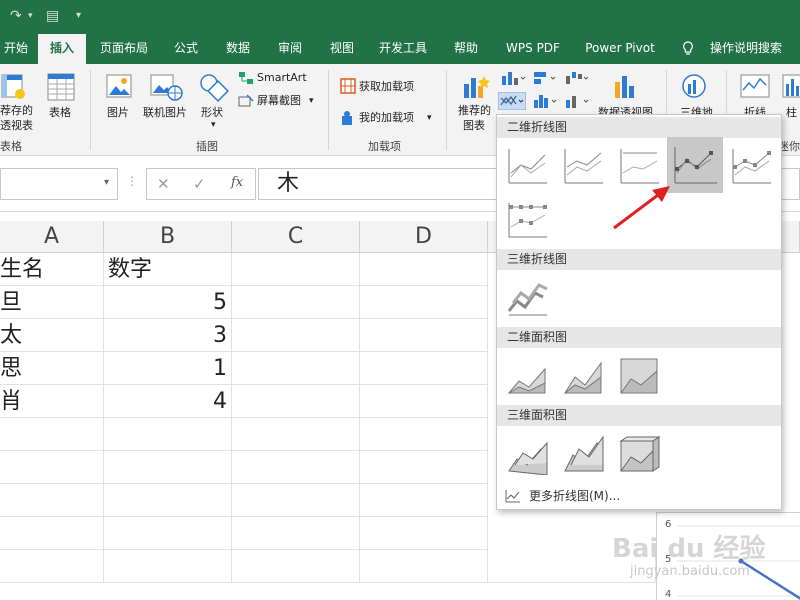 This screenshot has width=800, height=600. What do you see at coordinates (52, 401) in the screenshot?
I see `cell-a5: 肖` at bounding box center [52, 401].